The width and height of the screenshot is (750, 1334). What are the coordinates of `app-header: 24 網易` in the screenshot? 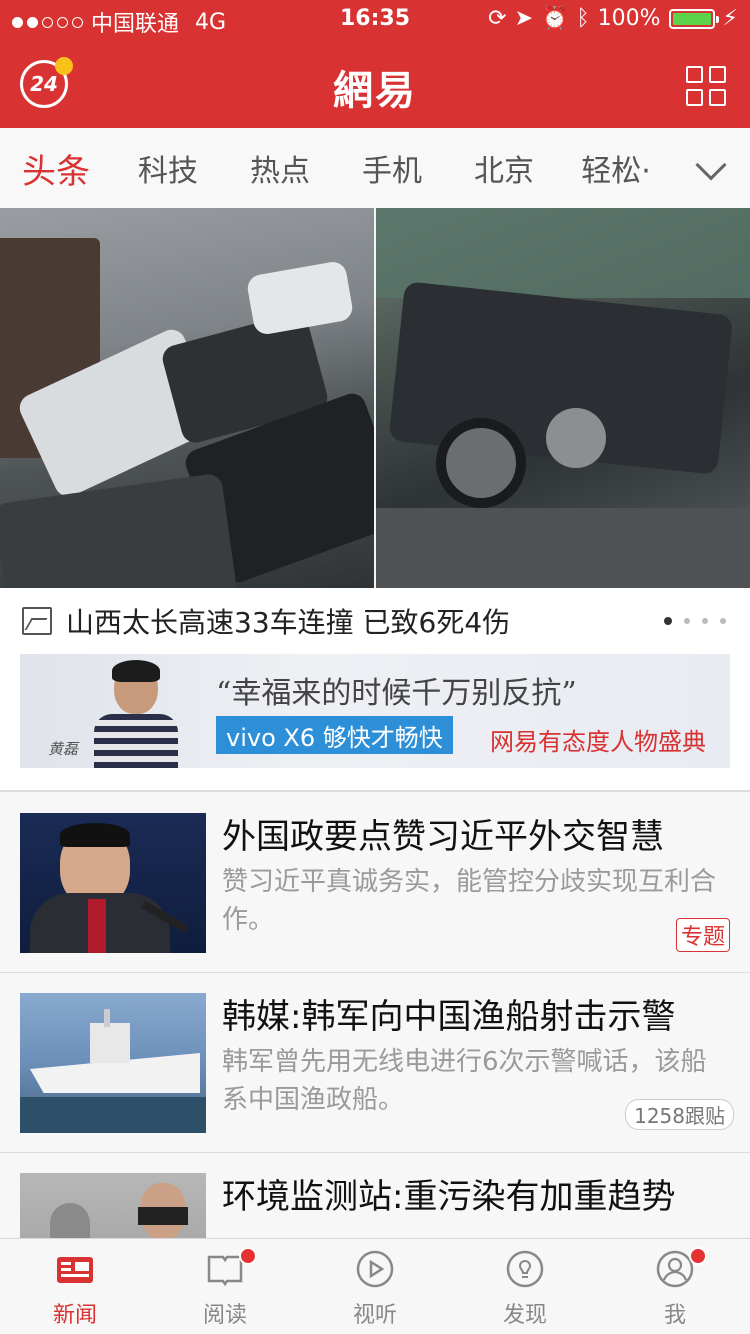 It's located at (375, 84).